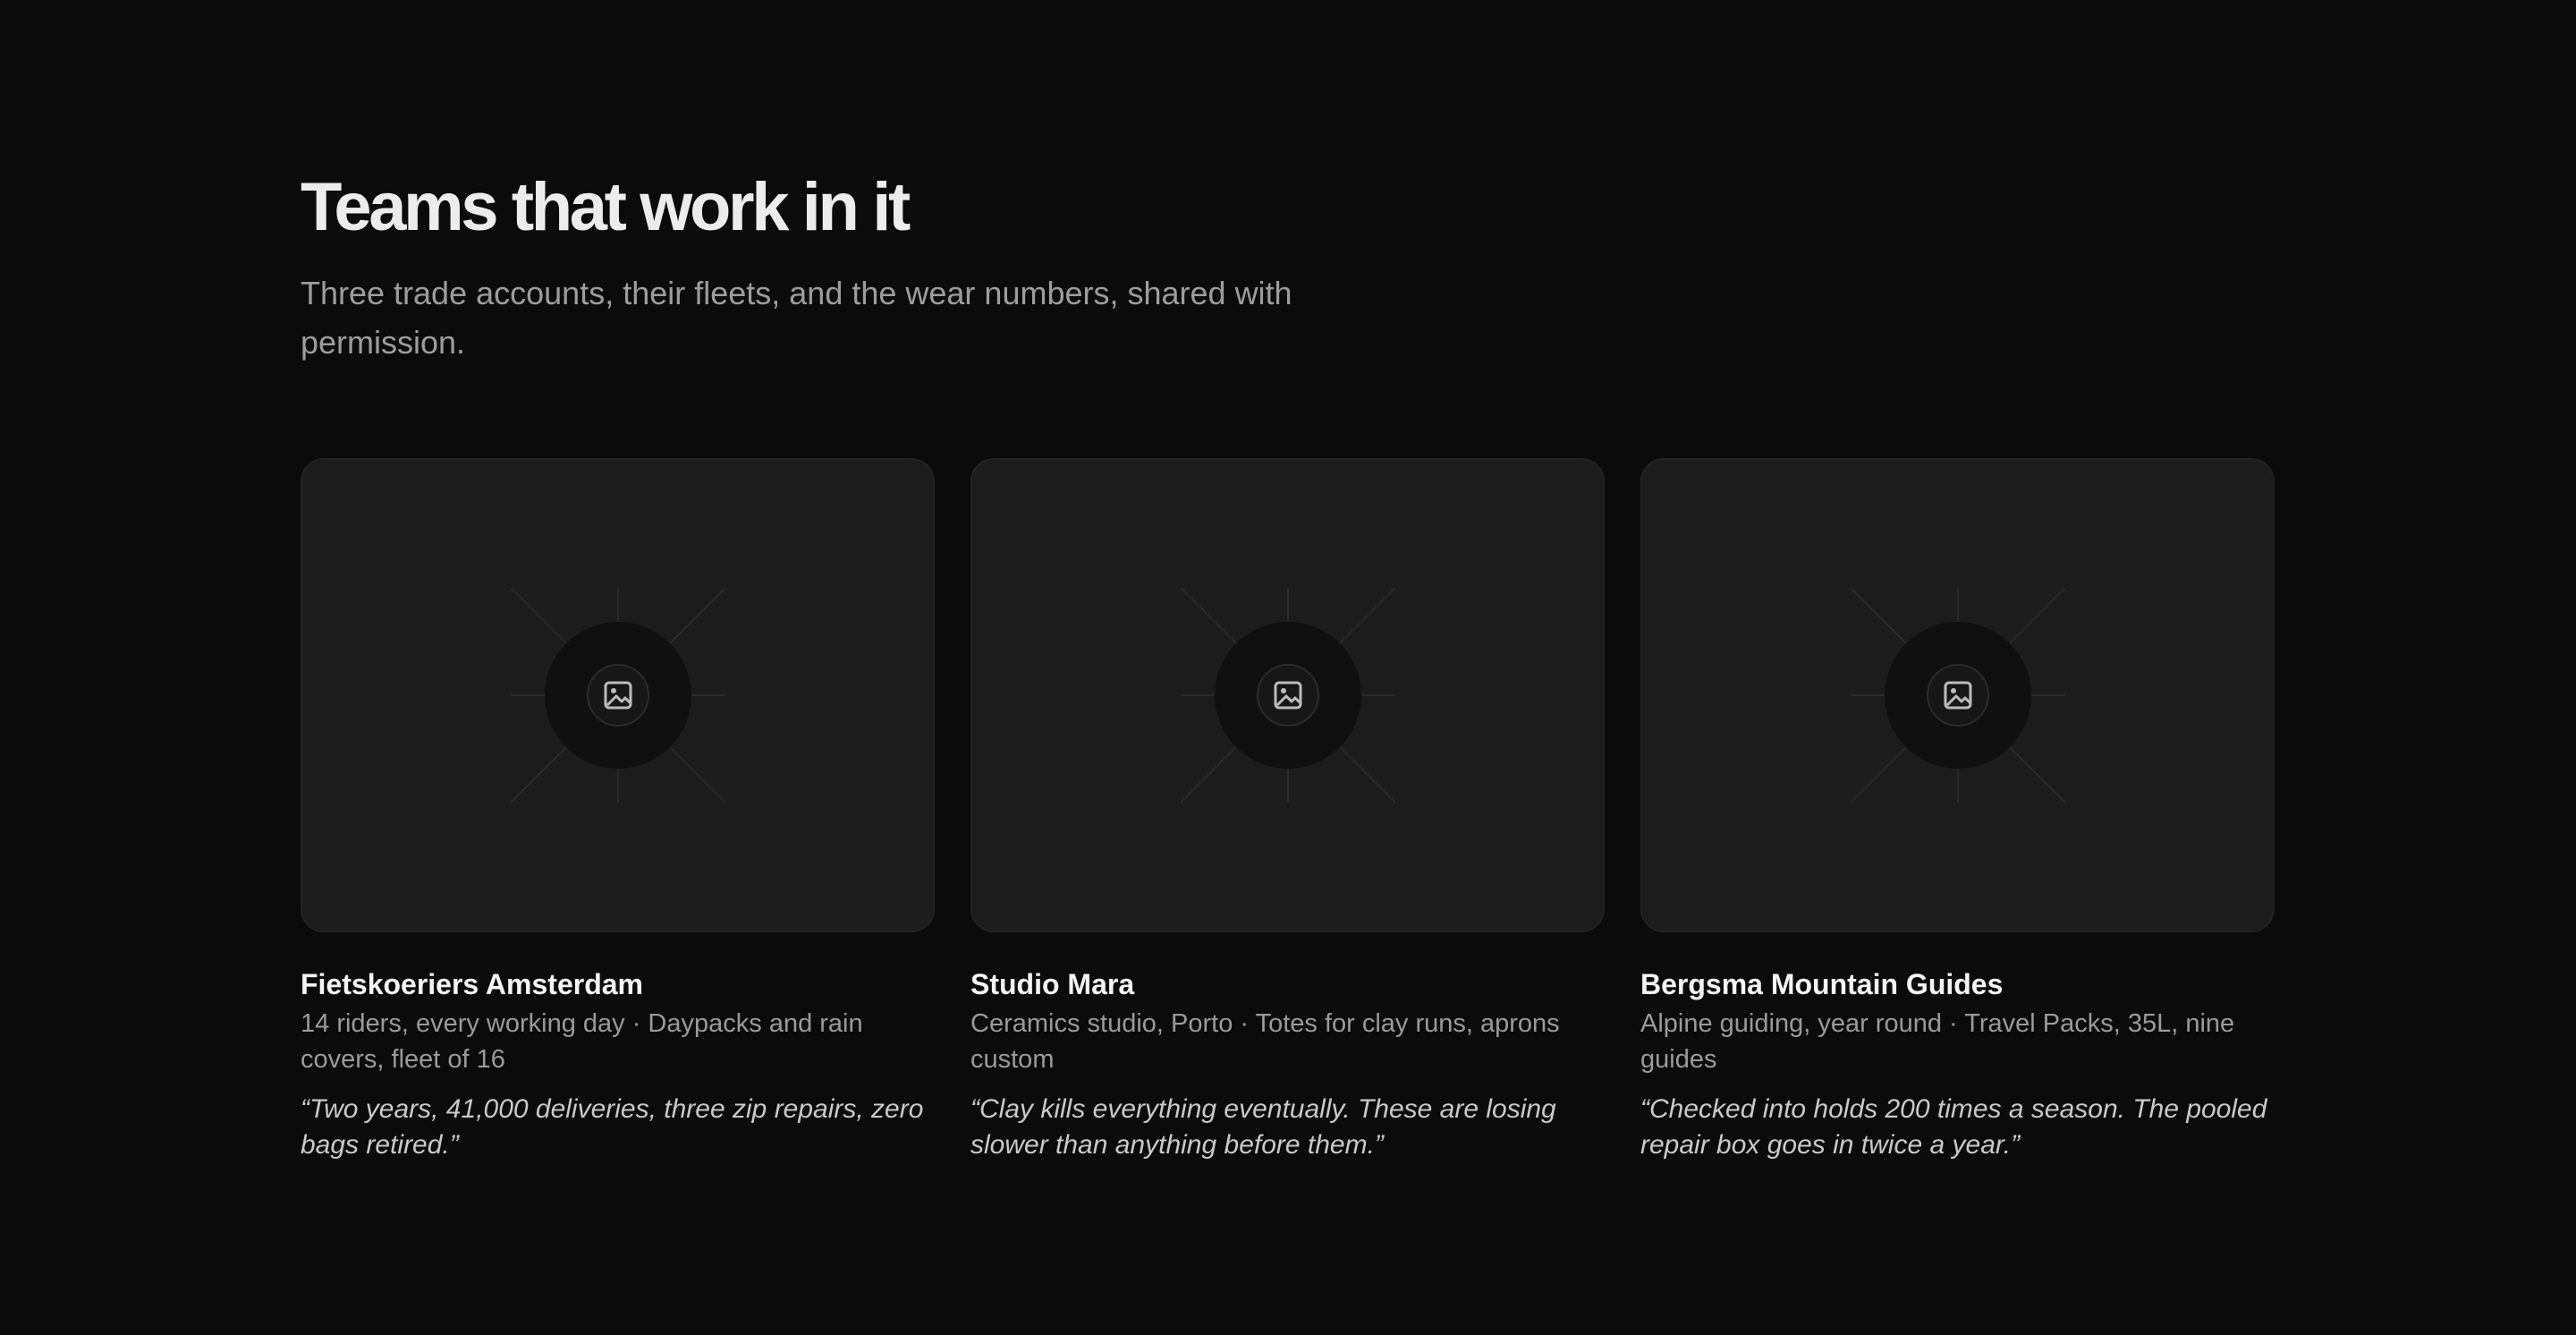  What do you see at coordinates (472, 984) in the screenshot?
I see `team-name: Fietskoeriers Amsterdam` at bounding box center [472, 984].